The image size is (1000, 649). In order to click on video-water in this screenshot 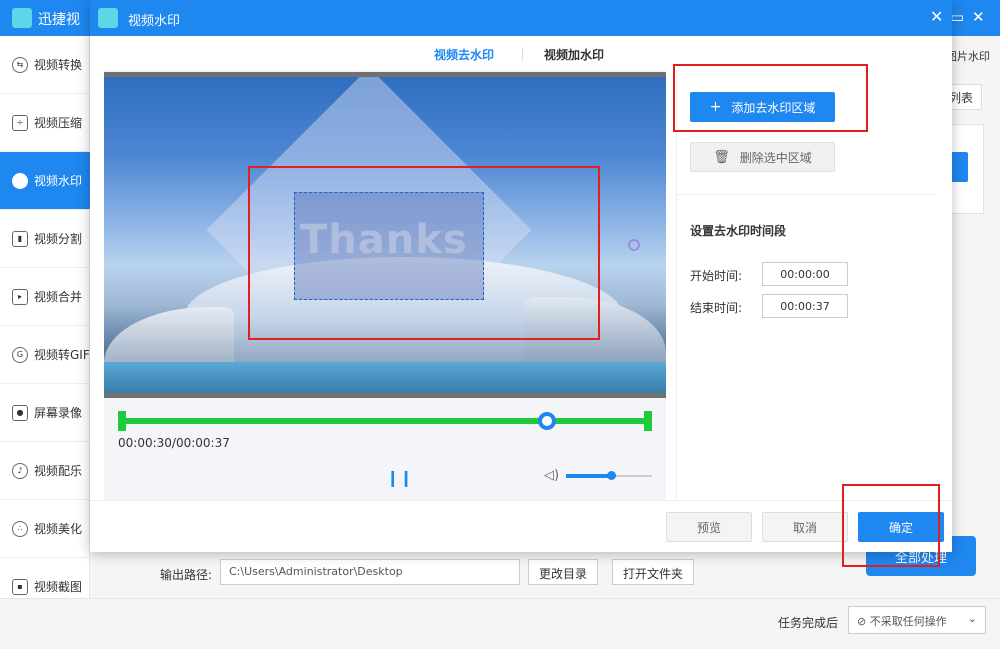, I will do `click(385, 377)`.